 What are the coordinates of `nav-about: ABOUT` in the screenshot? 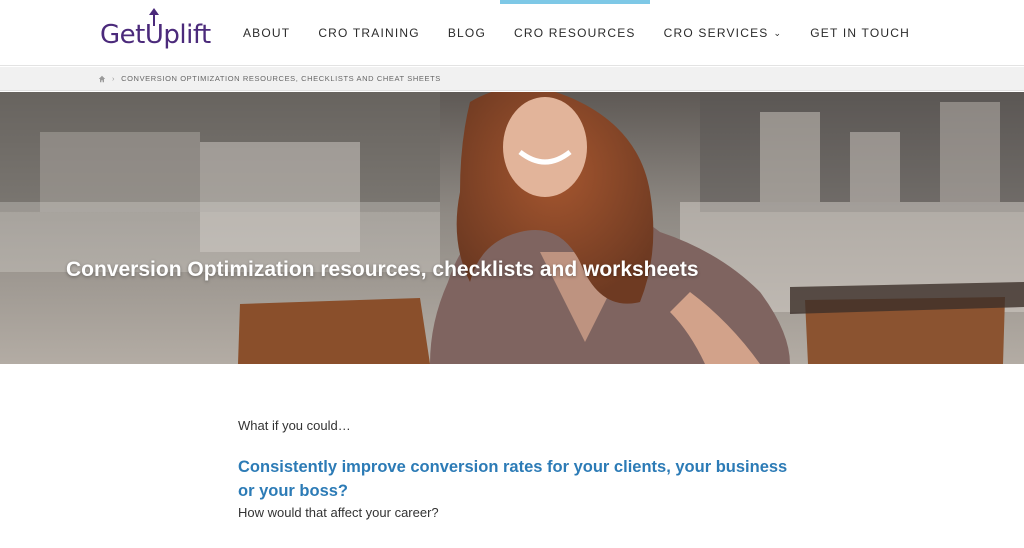 It's located at (266, 33).